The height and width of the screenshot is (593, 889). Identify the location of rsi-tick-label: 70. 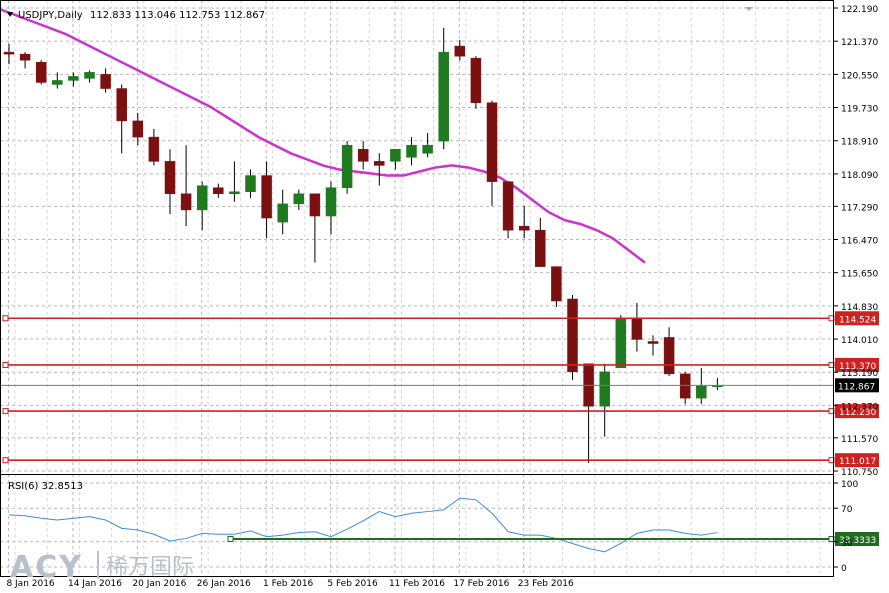
(847, 510).